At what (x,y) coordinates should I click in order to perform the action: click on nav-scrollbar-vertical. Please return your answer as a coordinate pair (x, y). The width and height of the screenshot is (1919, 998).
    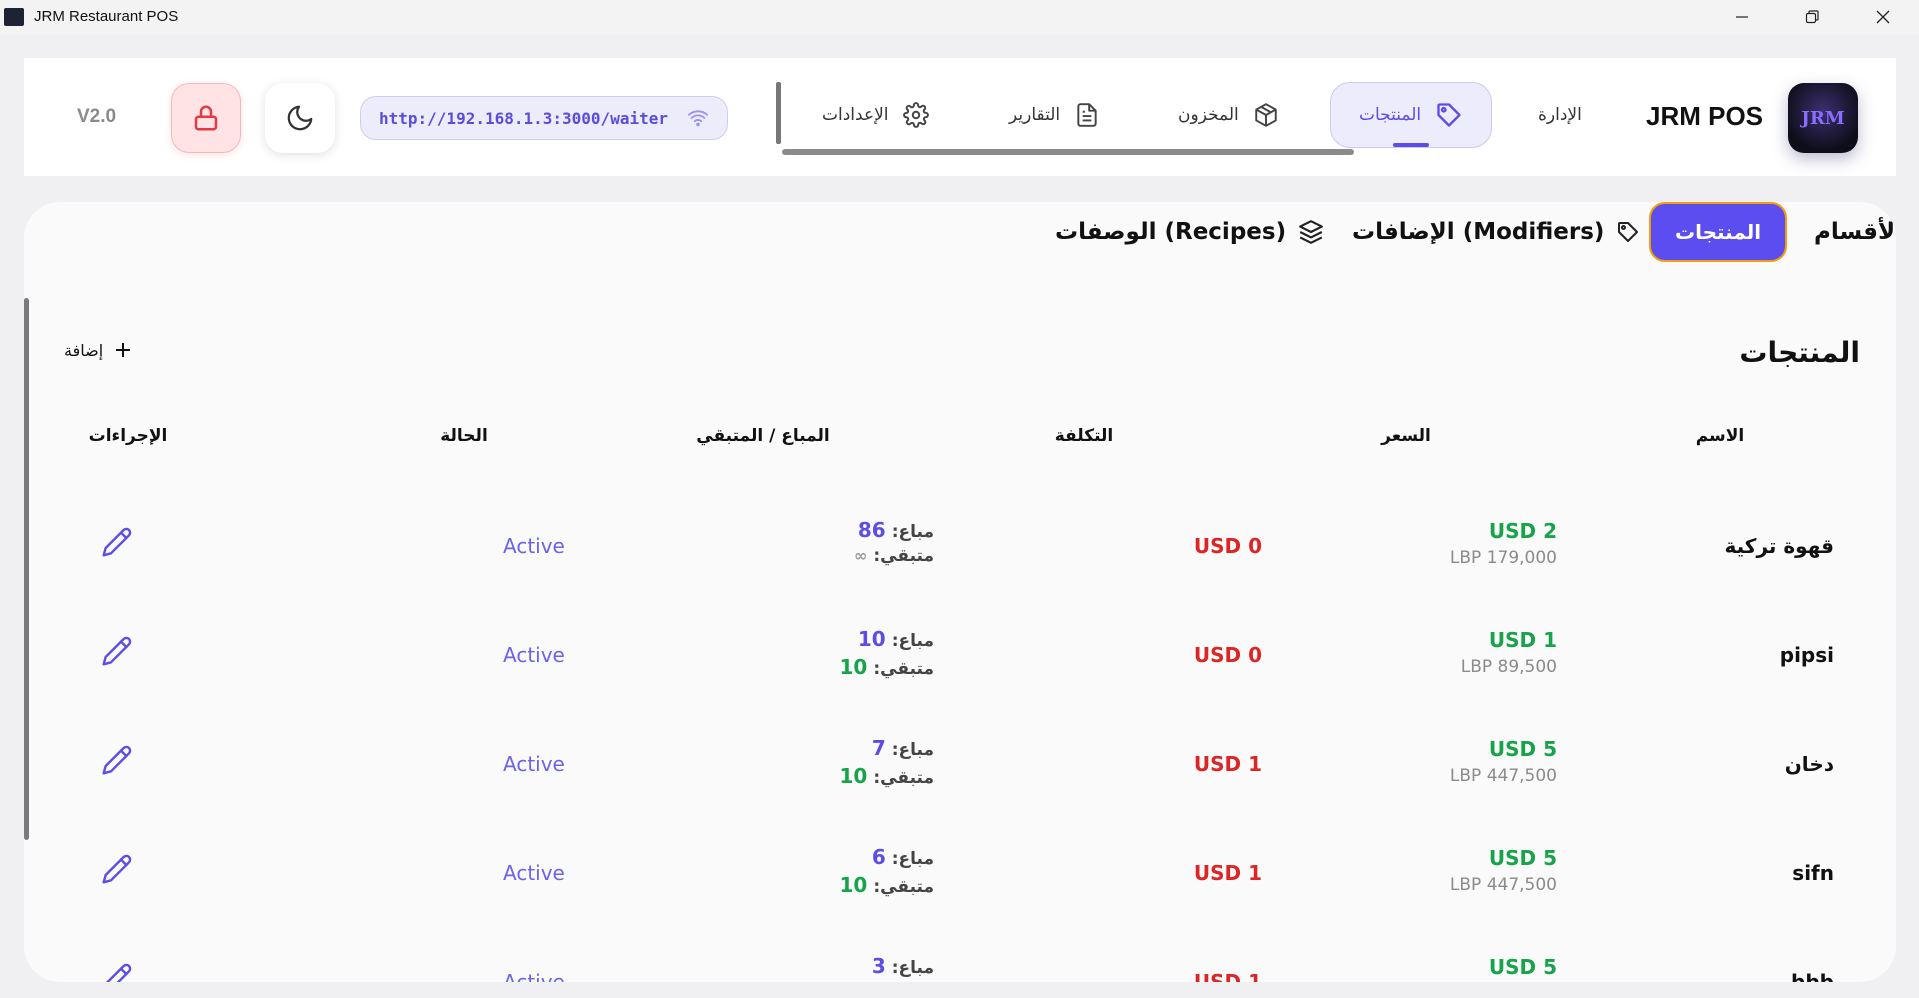
    Looking at the image, I should click on (778, 113).